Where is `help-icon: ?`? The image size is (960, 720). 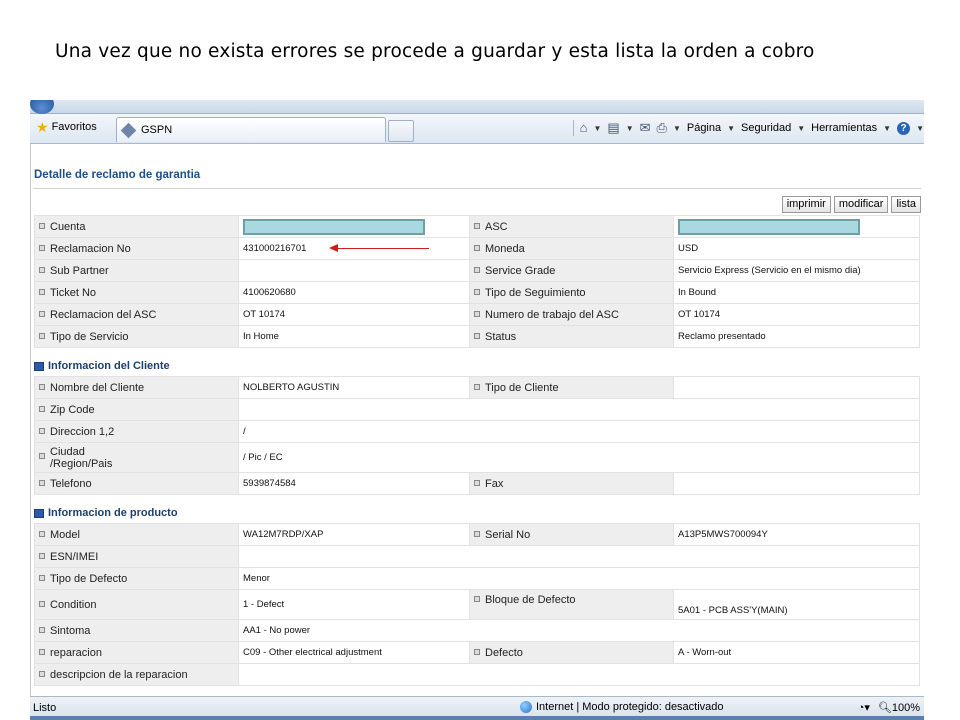
help-icon: ? is located at coordinates (904, 128).